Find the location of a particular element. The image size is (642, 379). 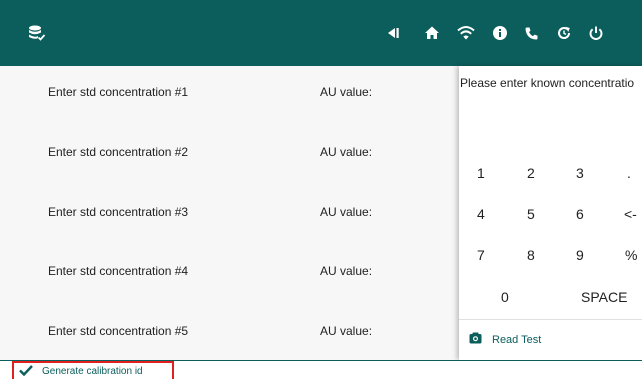

au-value-label-2: AU value: is located at coordinates (346, 152).